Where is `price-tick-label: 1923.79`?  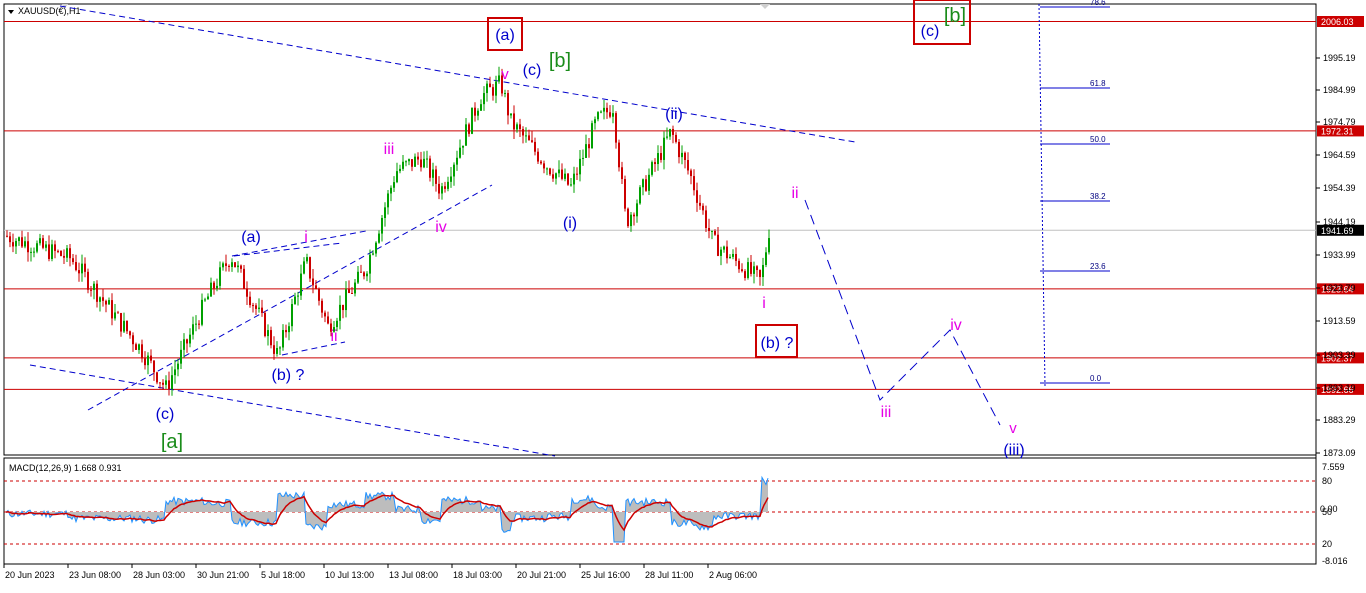 price-tick-label: 1923.79 is located at coordinates (1339, 288).